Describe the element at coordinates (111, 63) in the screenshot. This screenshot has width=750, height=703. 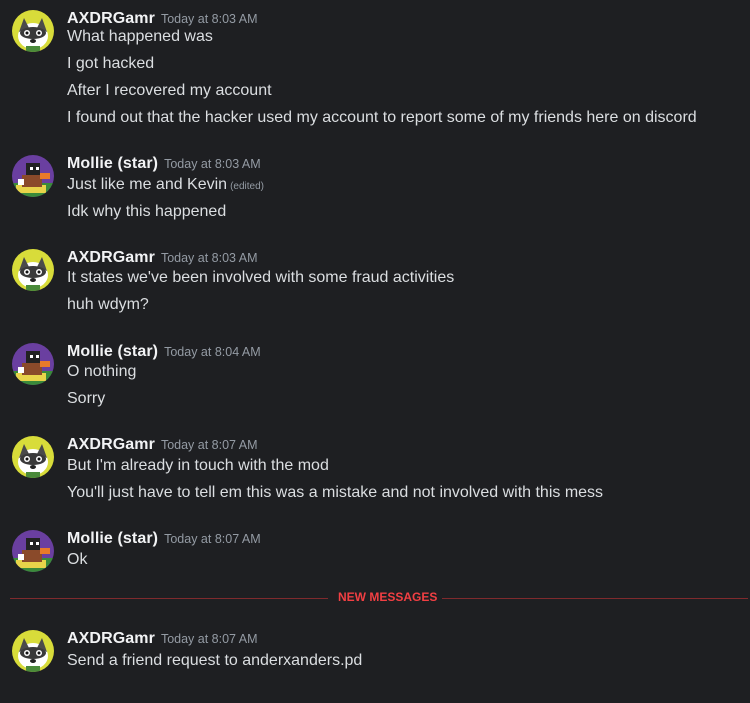
I see `message-text: I got hacked` at that location.